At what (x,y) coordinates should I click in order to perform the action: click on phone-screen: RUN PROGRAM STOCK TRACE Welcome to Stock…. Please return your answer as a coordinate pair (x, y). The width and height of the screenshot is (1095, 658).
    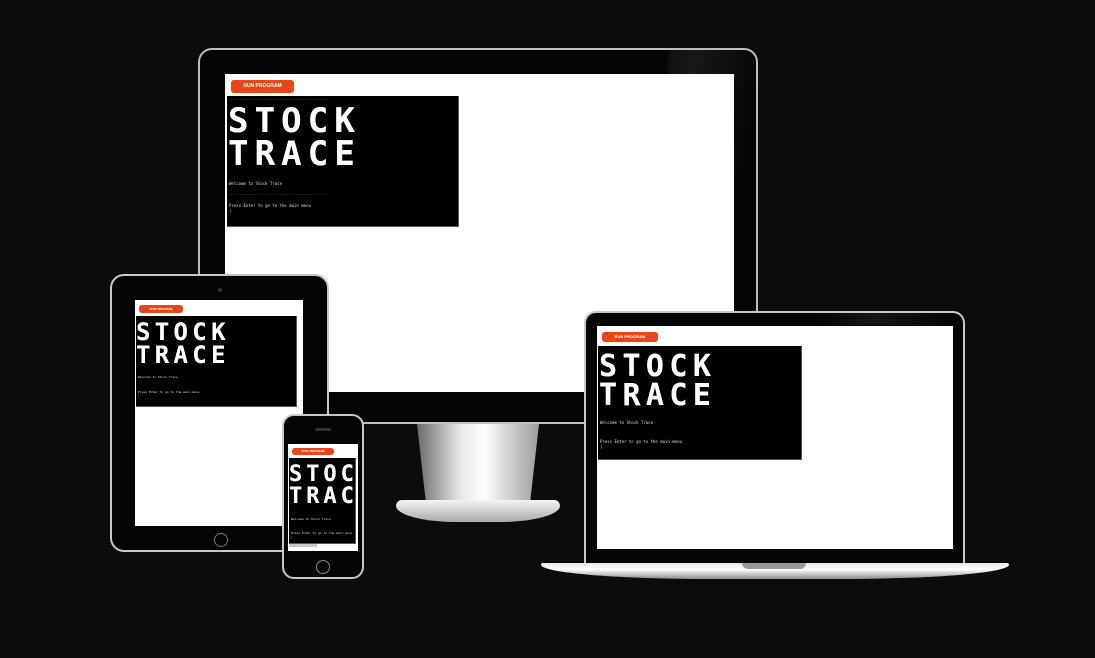
    Looking at the image, I should click on (323, 497).